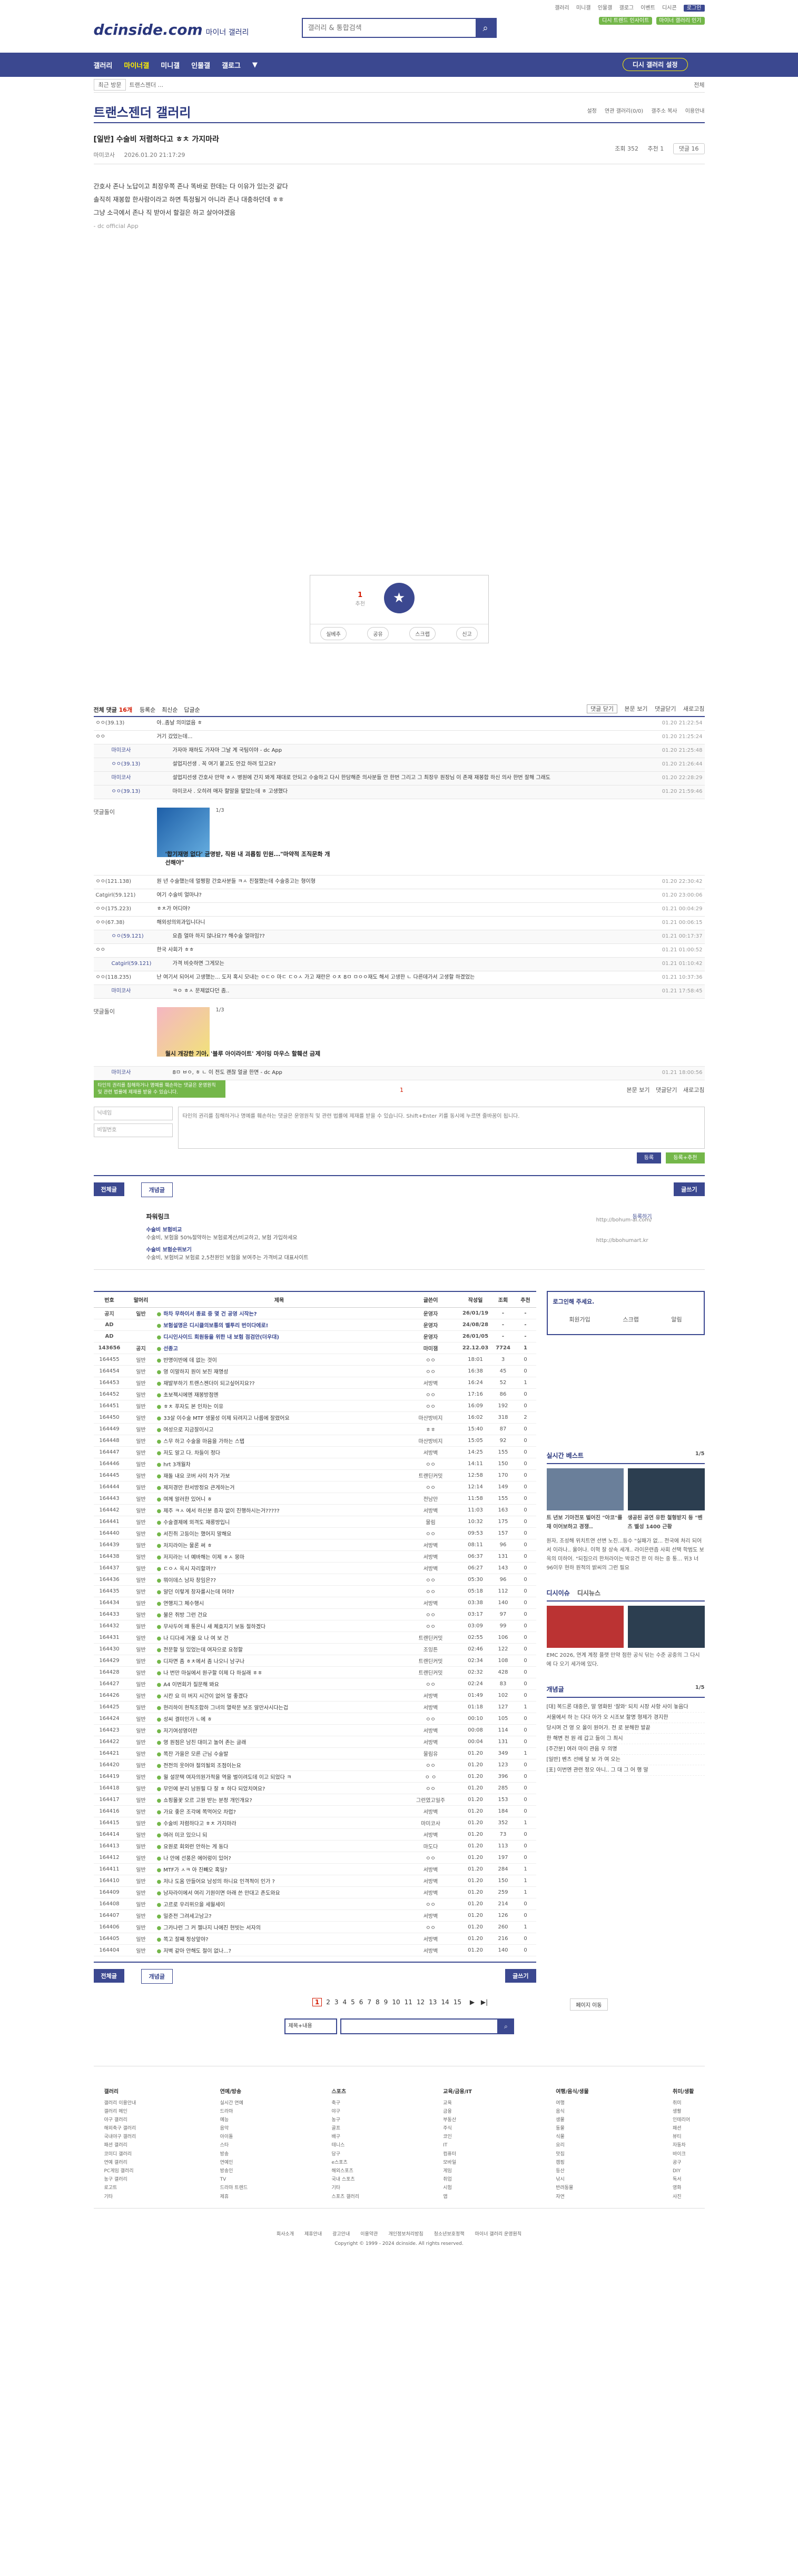 The height and width of the screenshot is (2576, 798). I want to click on footer-link: 반려동물, so click(572, 2188).